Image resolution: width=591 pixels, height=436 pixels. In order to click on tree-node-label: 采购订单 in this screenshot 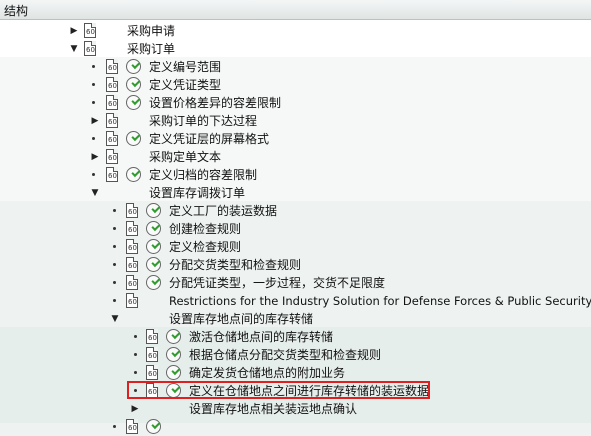, I will do `click(151, 49)`.